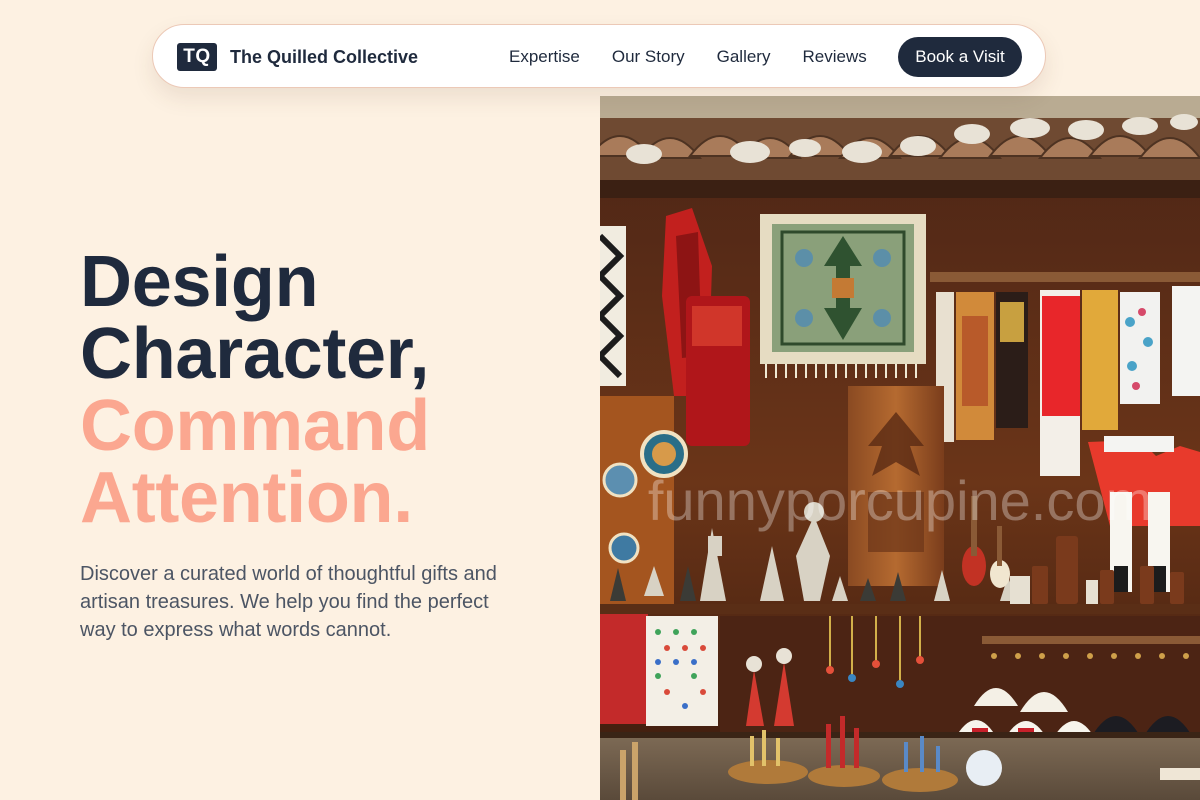 Image resolution: width=1200 pixels, height=800 pixels. I want to click on image-watermark: funnyporcupine.com, so click(900, 500).